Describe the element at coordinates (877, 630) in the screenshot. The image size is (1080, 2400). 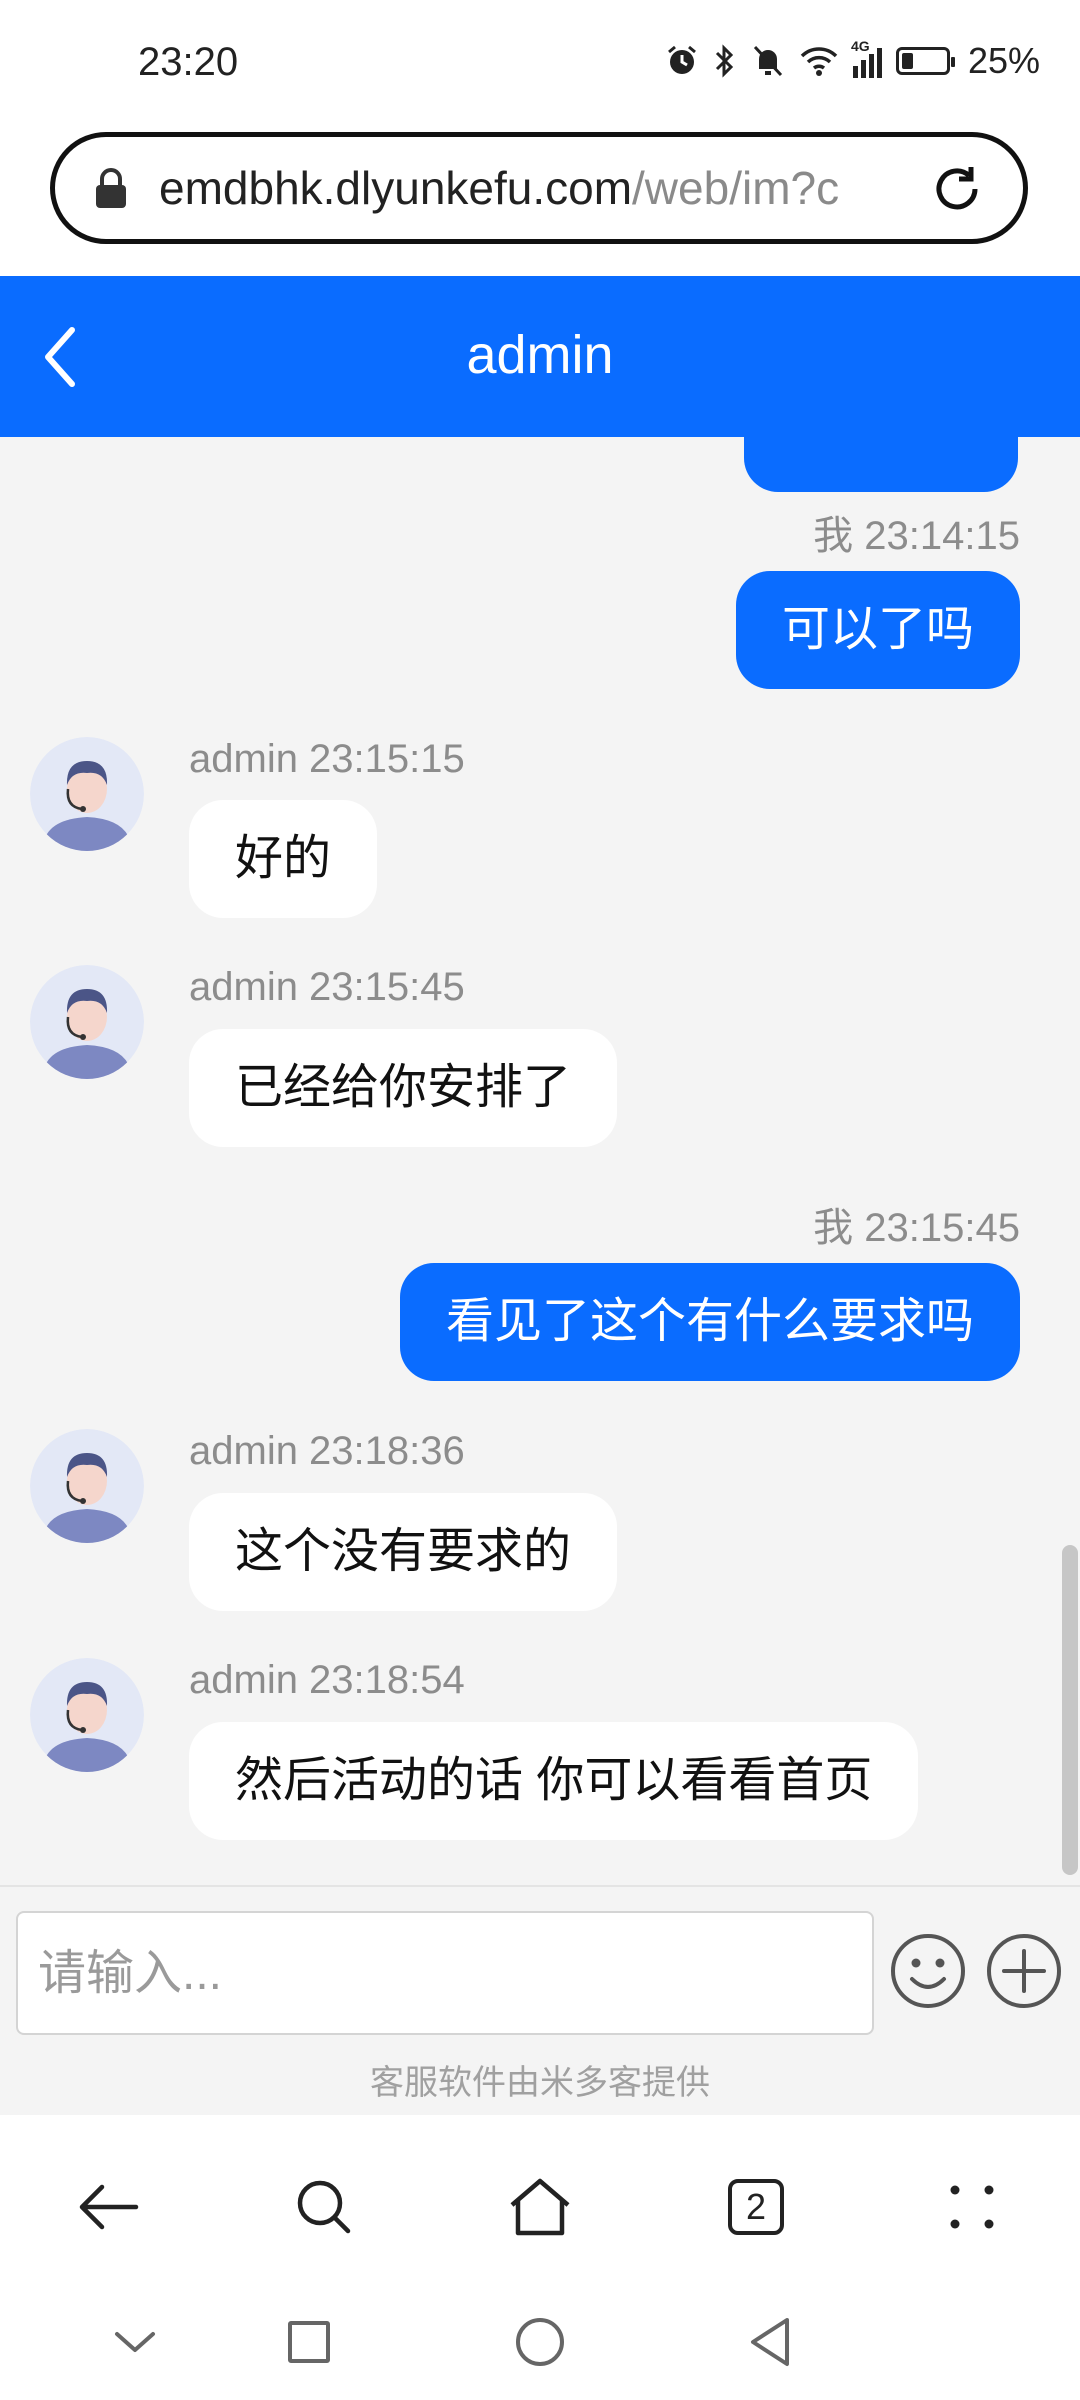
I see `message-bubble-out: 可以了吗` at that location.